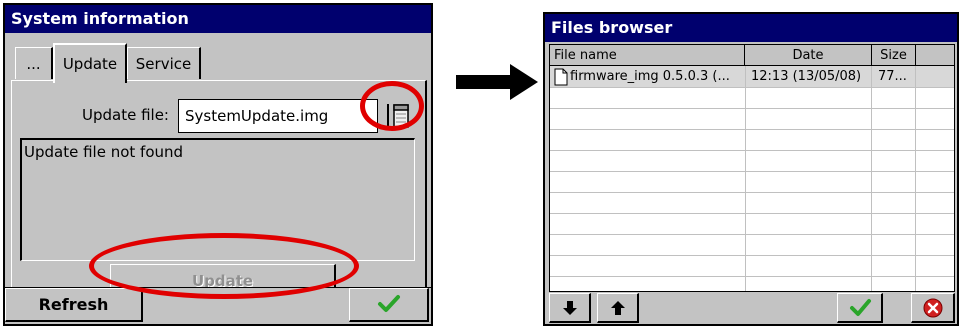  I want to click on cancel-icon, so click(933, 308).